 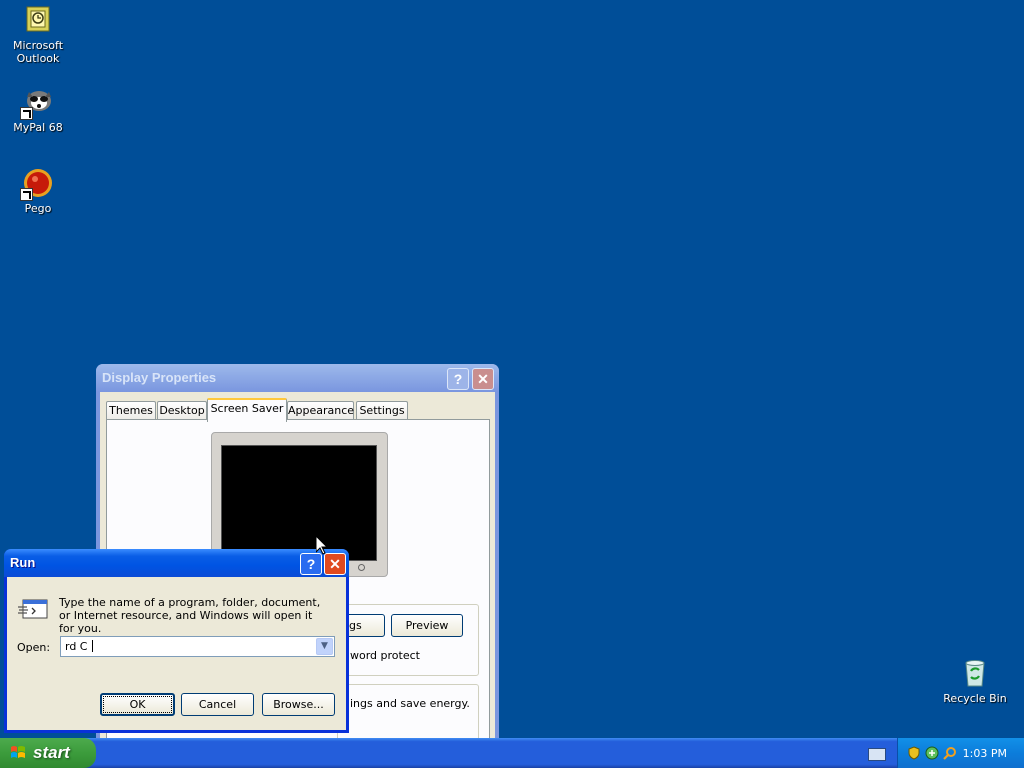 What do you see at coordinates (382, 410) in the screenshot?
I see `tab-settings: Settings` at bounding box center [382, 410].